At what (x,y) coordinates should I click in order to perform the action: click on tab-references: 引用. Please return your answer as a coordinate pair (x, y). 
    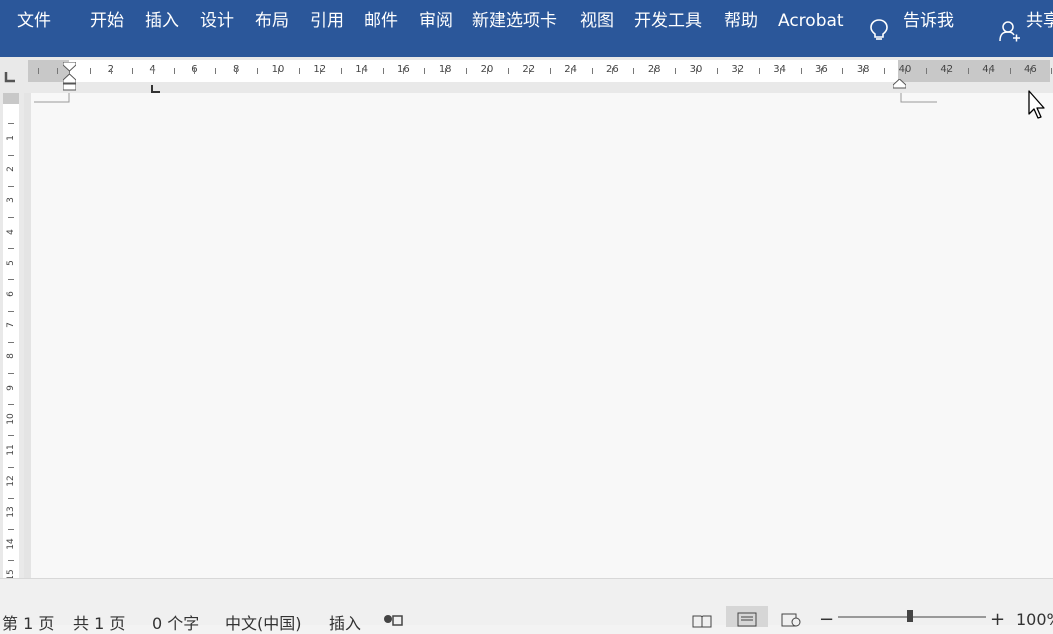
    Looking at the image, I should click on (327, 21).